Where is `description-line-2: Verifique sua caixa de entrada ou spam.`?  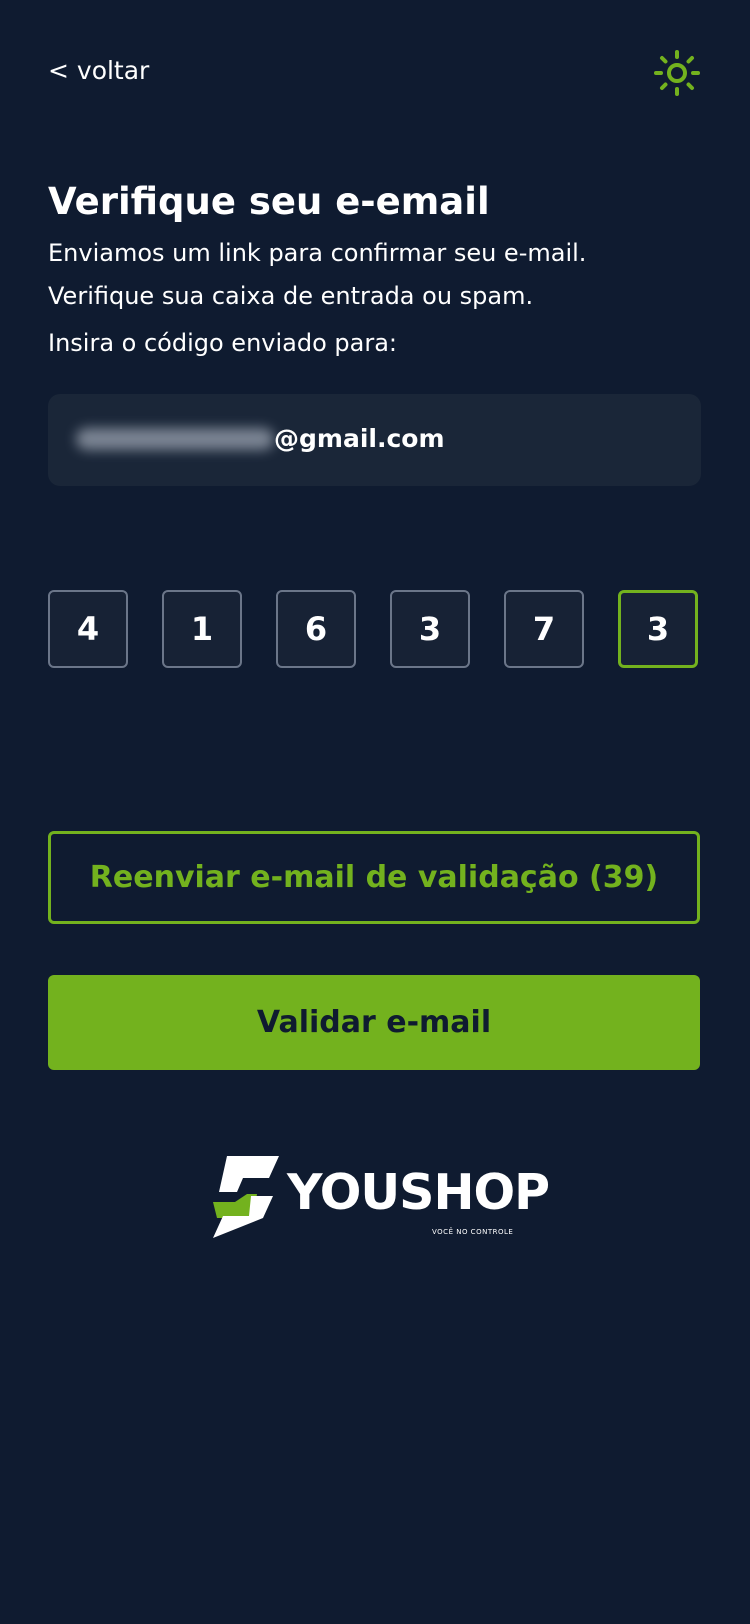
description-line-2: Verifique sua caixa de entrada ou spam. is located at coordinates (291, 296).